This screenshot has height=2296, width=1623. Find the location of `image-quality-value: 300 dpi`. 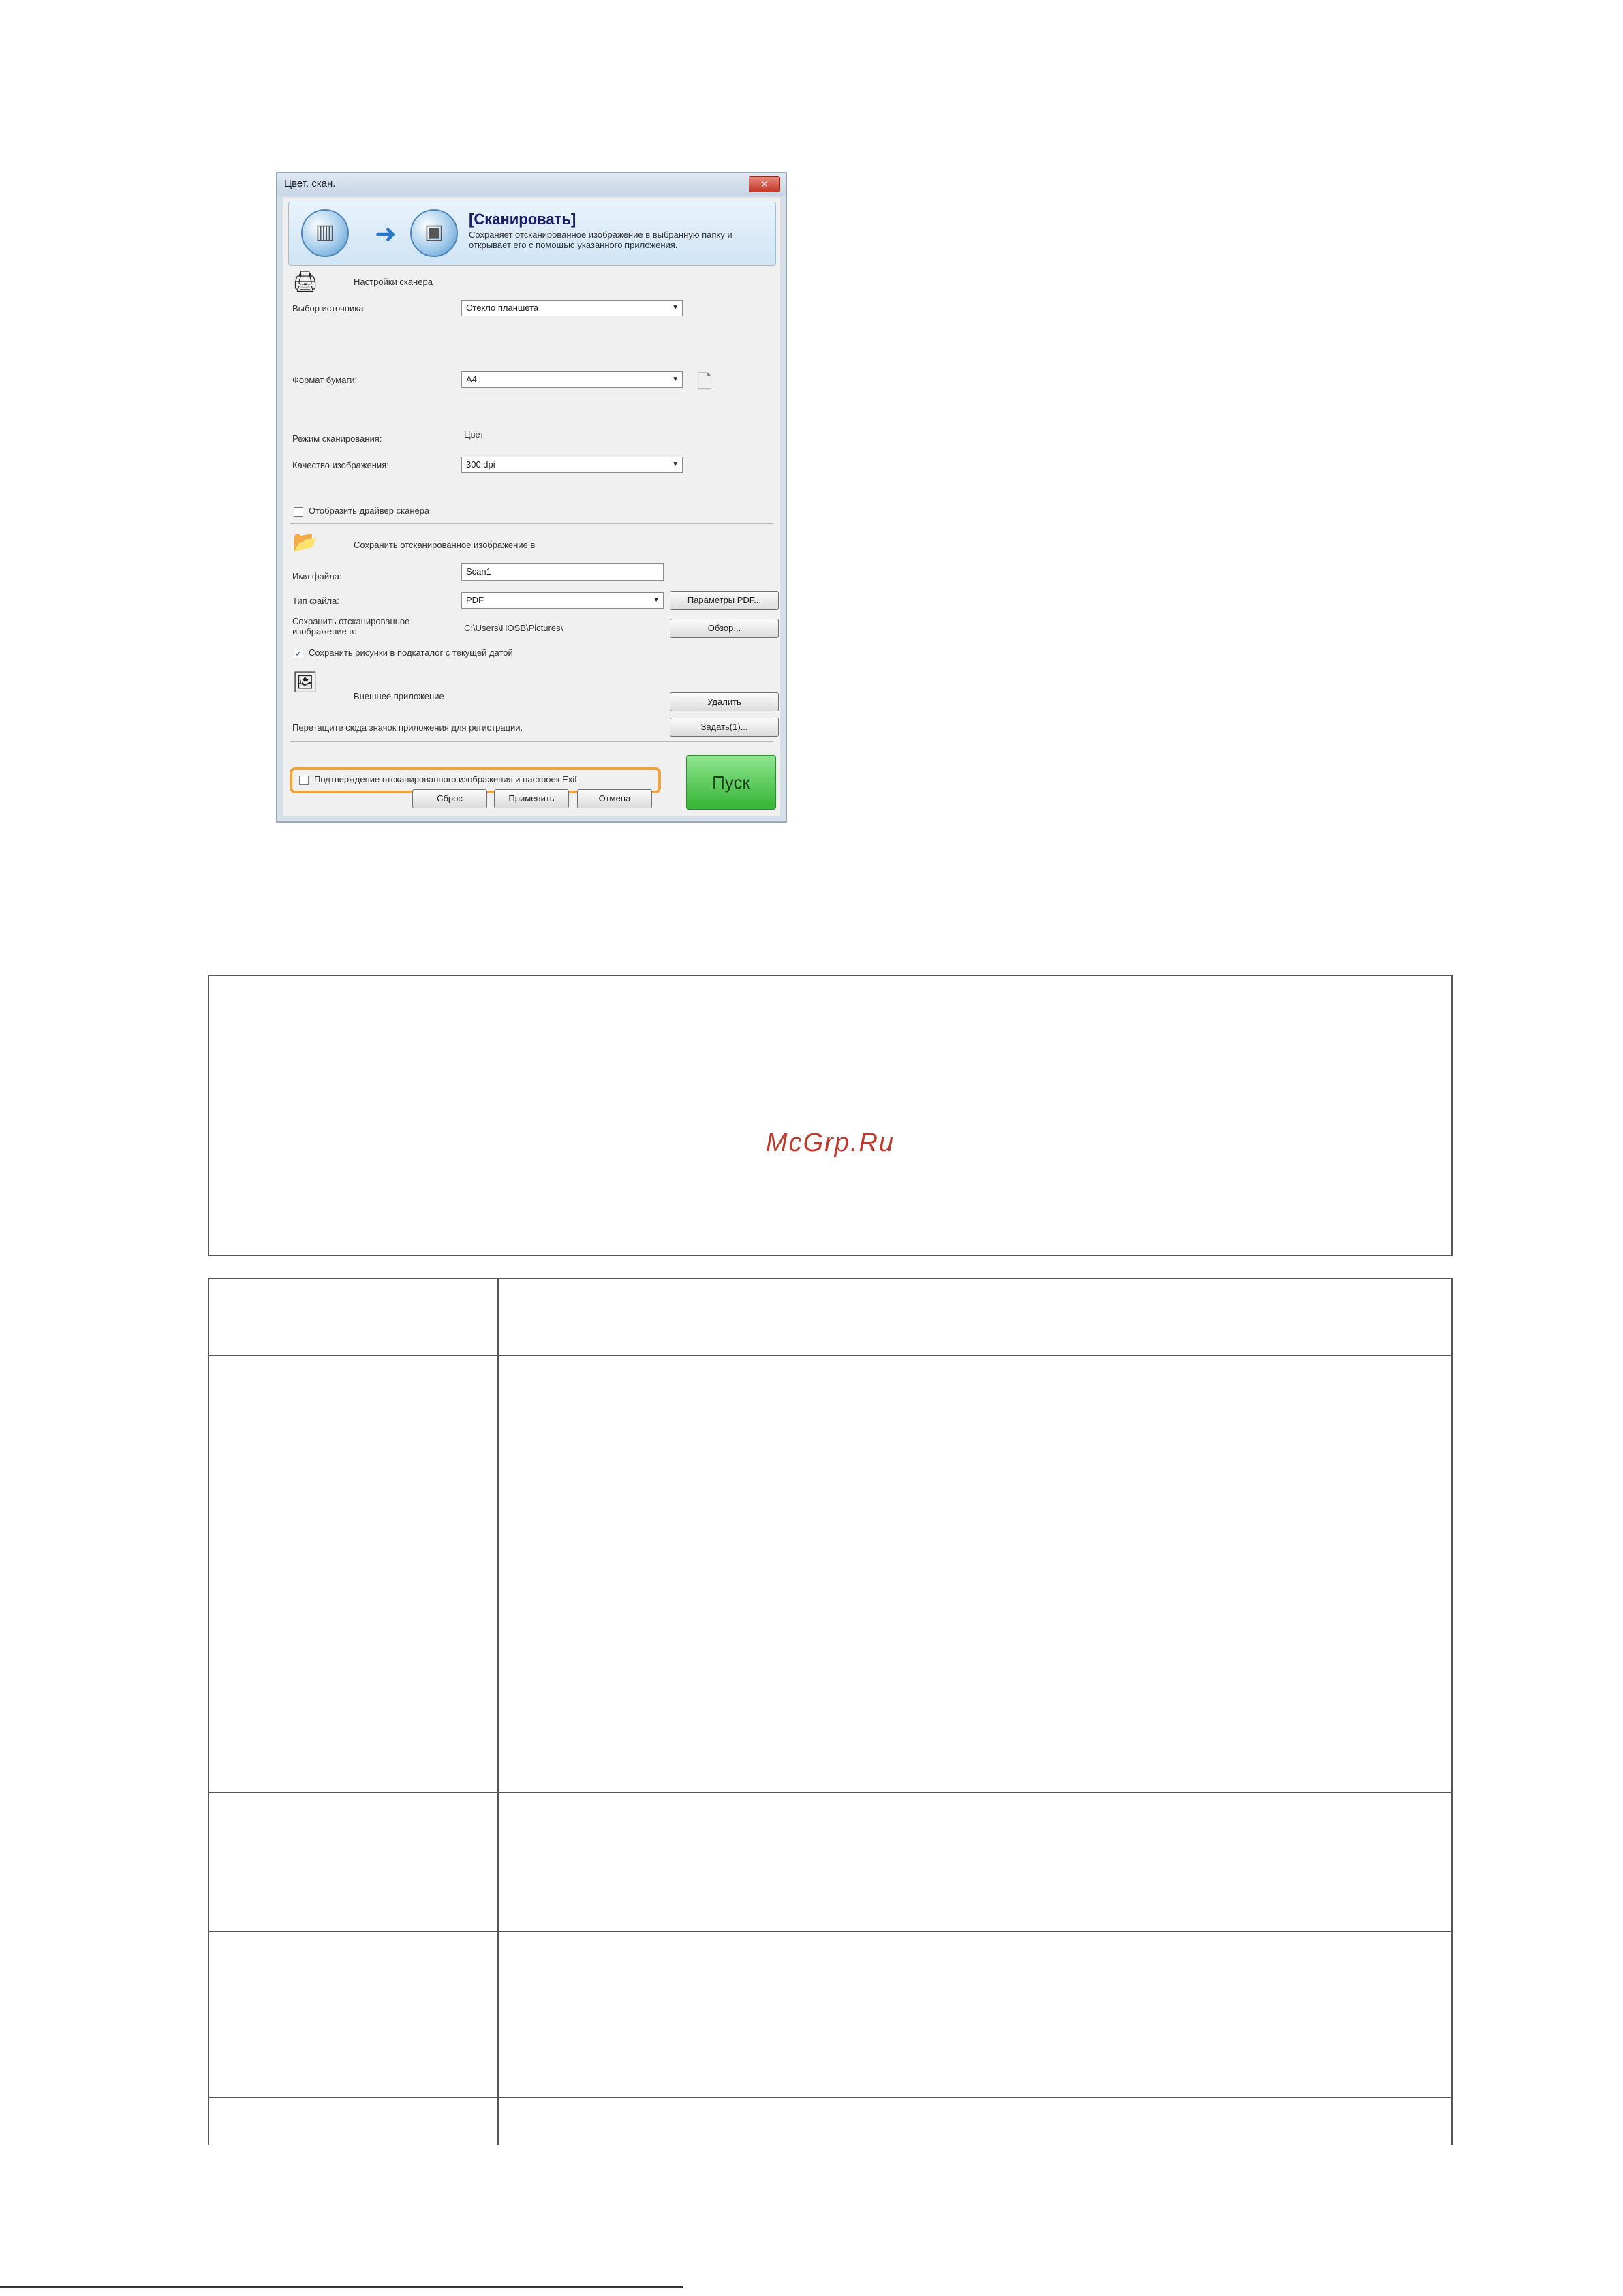

image-quality-value: 300 dpi is located at coordinates (480, 464).